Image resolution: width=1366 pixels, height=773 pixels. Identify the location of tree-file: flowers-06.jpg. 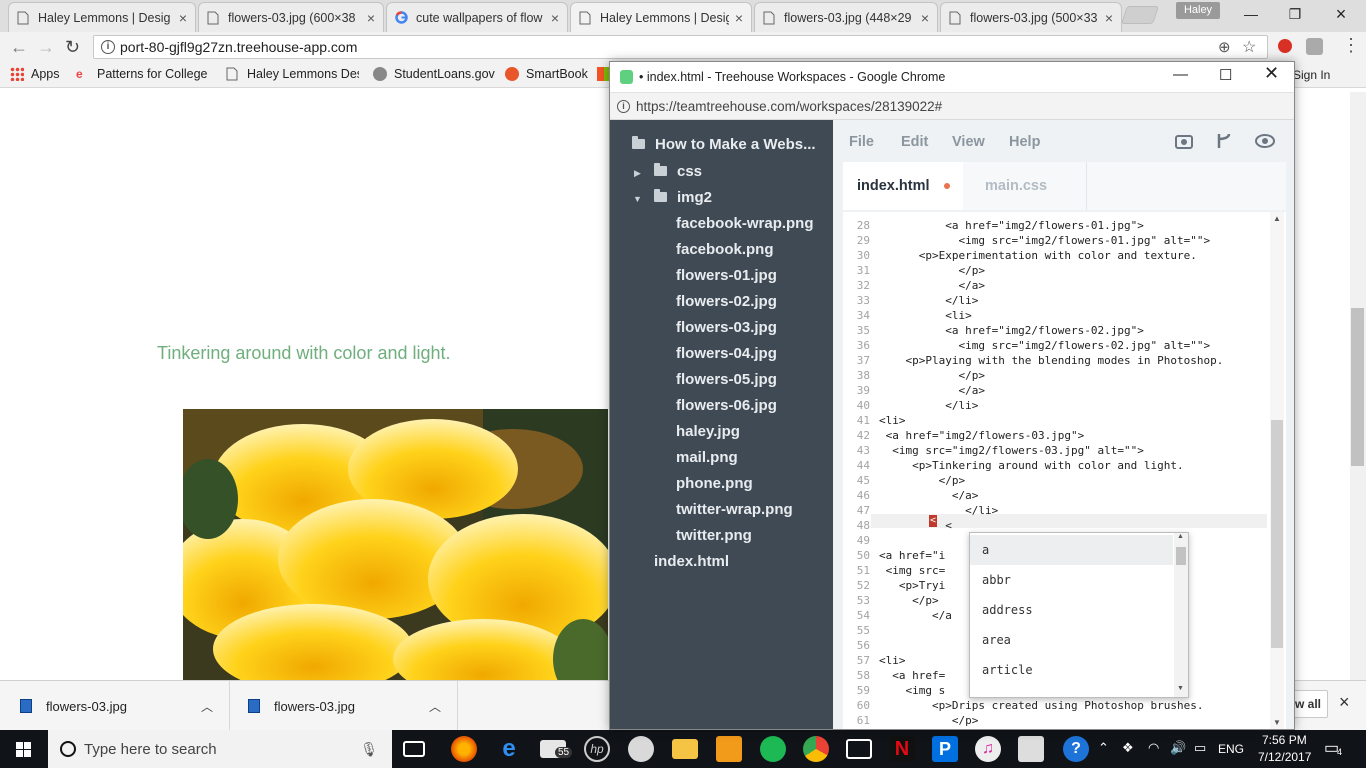
(726, 405).